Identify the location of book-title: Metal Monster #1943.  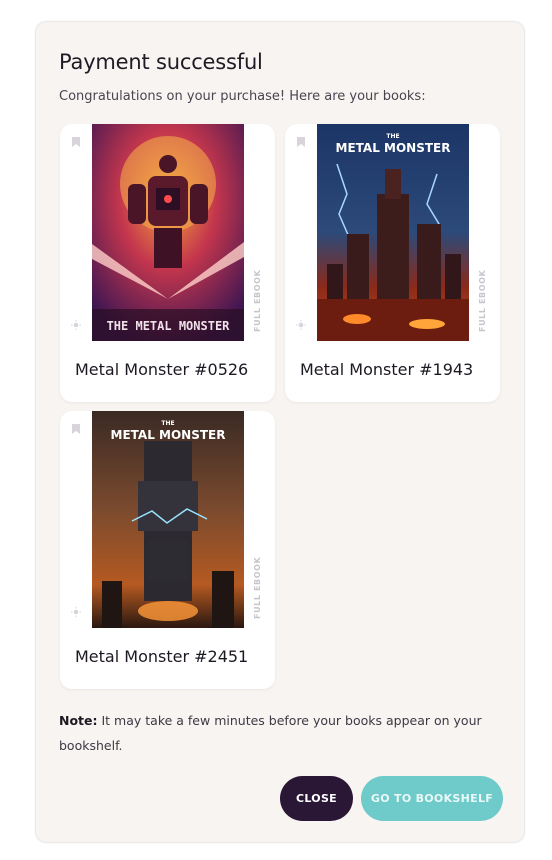
(387, 369).